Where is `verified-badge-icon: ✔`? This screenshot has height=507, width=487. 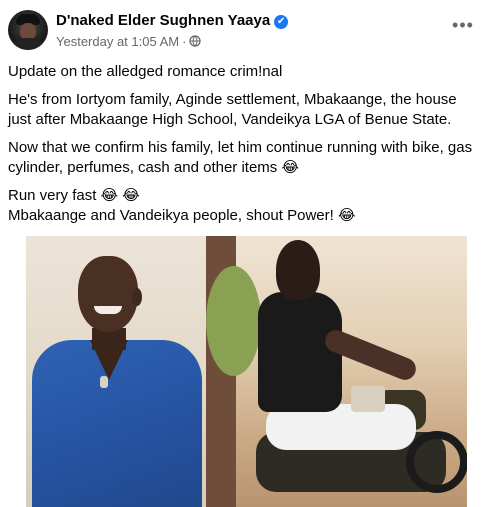 verified-badge-icon: ✔ is located at coordinates (281, 22).